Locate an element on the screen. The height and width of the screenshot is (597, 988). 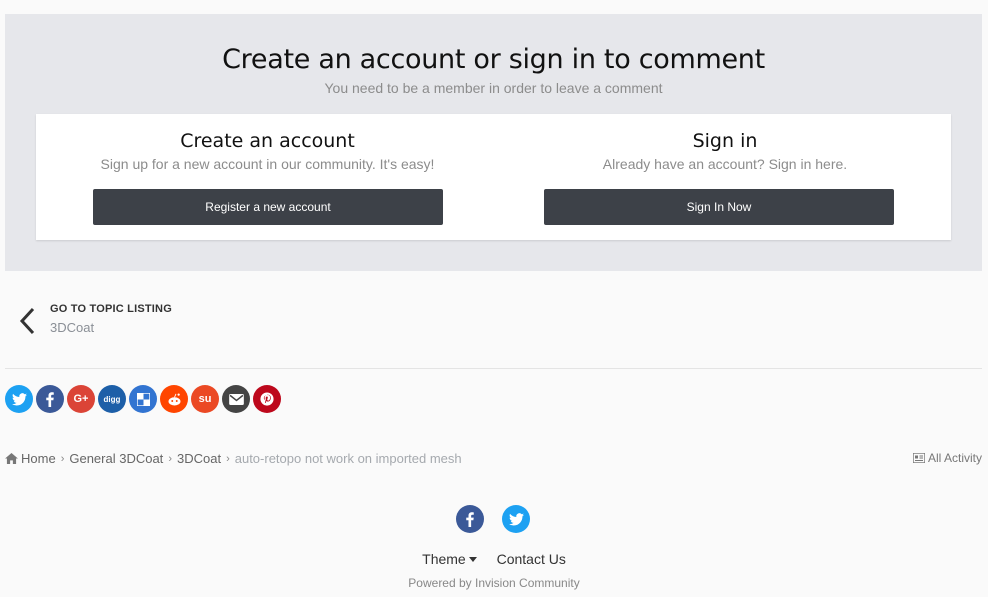
all-activity-label: All Activity is located at coordinates (954, 458).